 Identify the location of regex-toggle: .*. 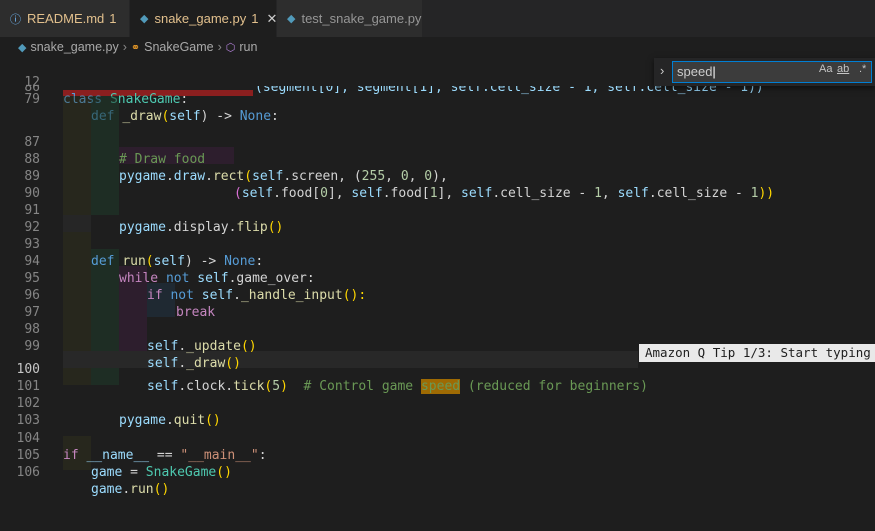
(862, 69).